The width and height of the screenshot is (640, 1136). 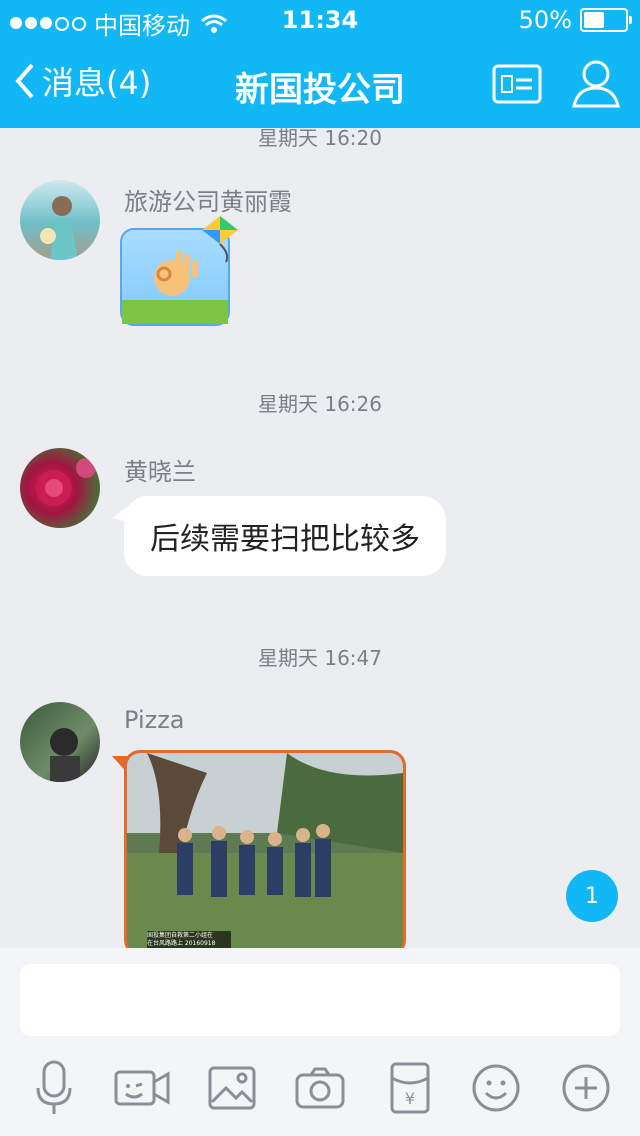 I want to click on battery-icon, so click(x=606, y=20).